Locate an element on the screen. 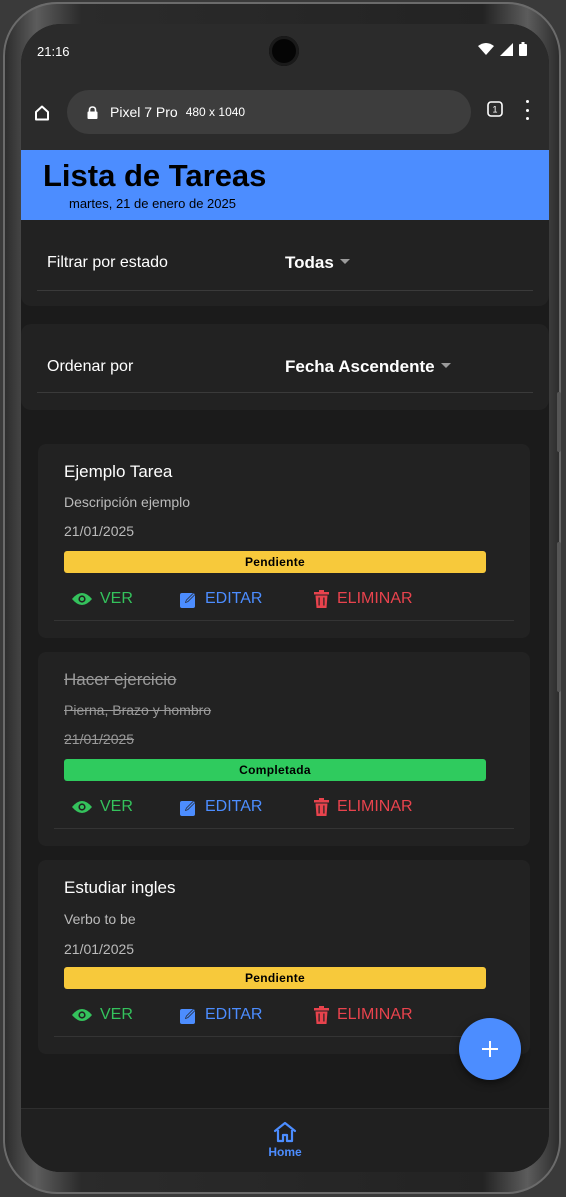 The image size is (566, 1197). home-icon is located at coordinates (285, 1132).